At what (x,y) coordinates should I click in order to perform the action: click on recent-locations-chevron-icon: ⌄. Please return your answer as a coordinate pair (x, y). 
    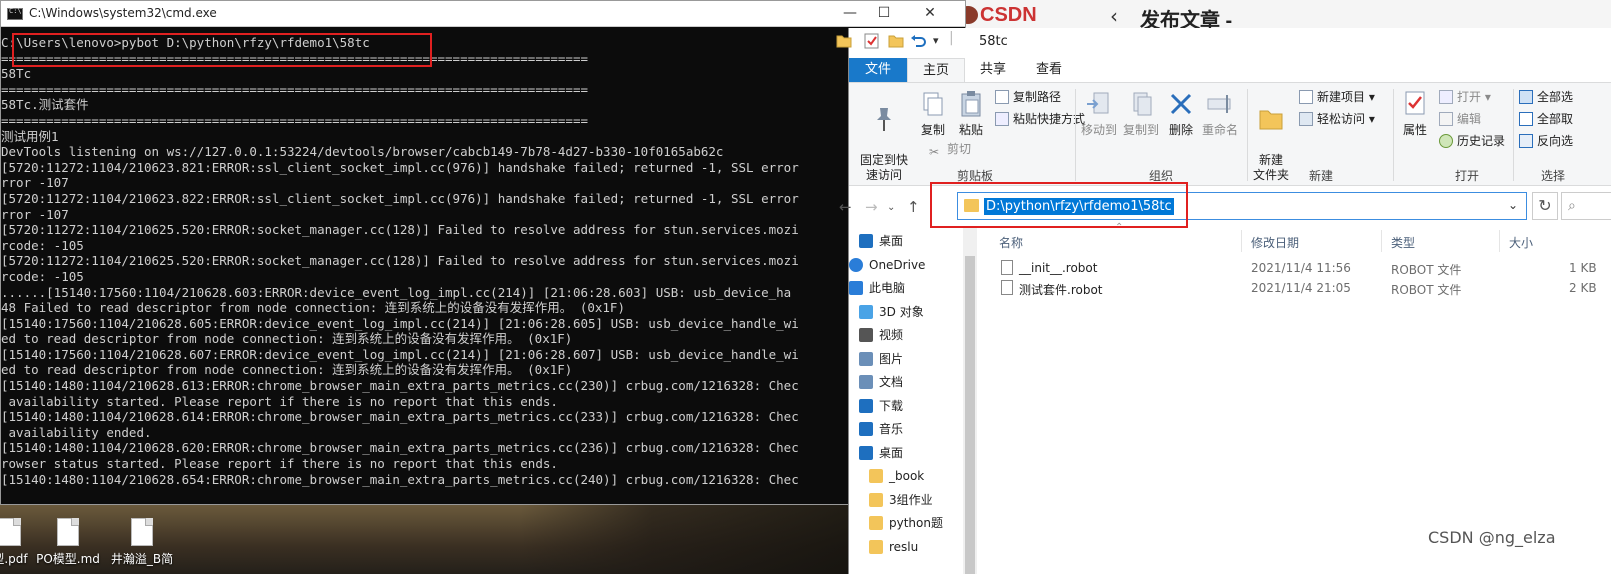
    Looking at the image, I should click on (891, 207).